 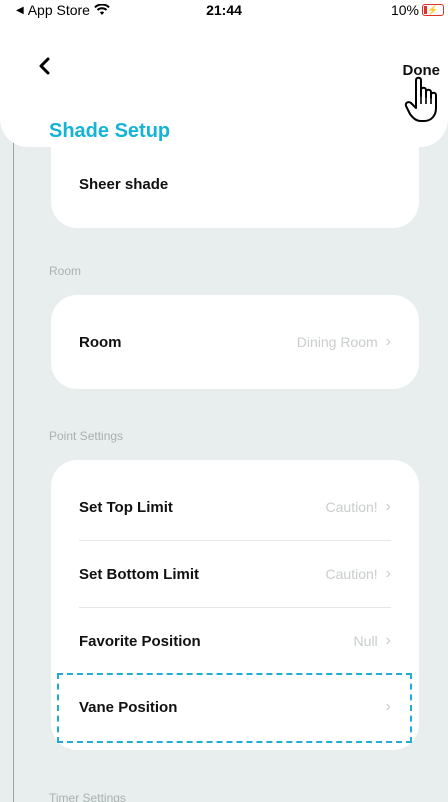 What do you see at coordinates (235, 707) in the screenshot?
I see `vane-position-row: Vane Position ›` at bounding box center [235, 707].